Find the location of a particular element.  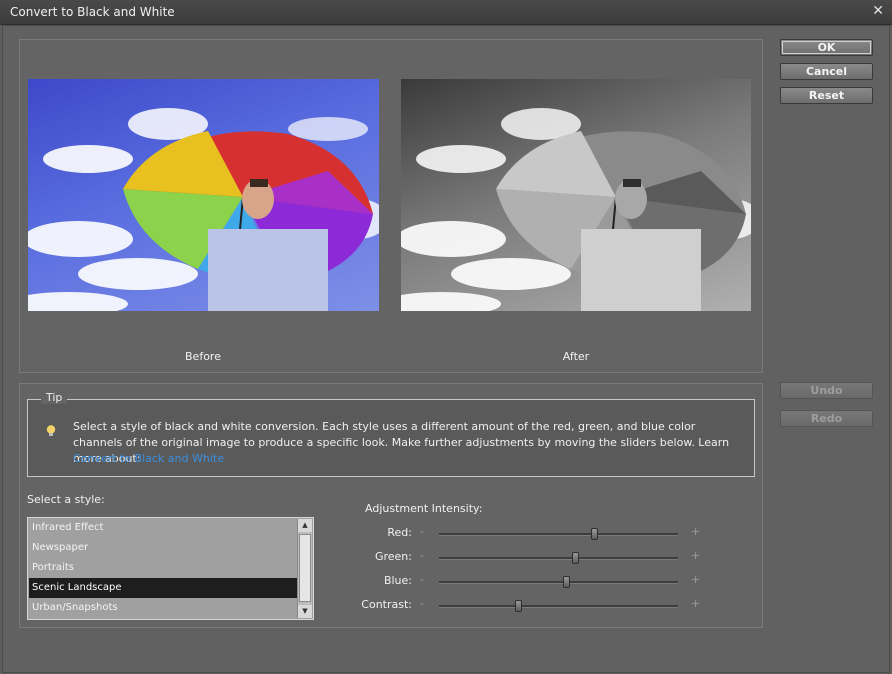

blue-slider-handle is located at coordinates (566, 582).